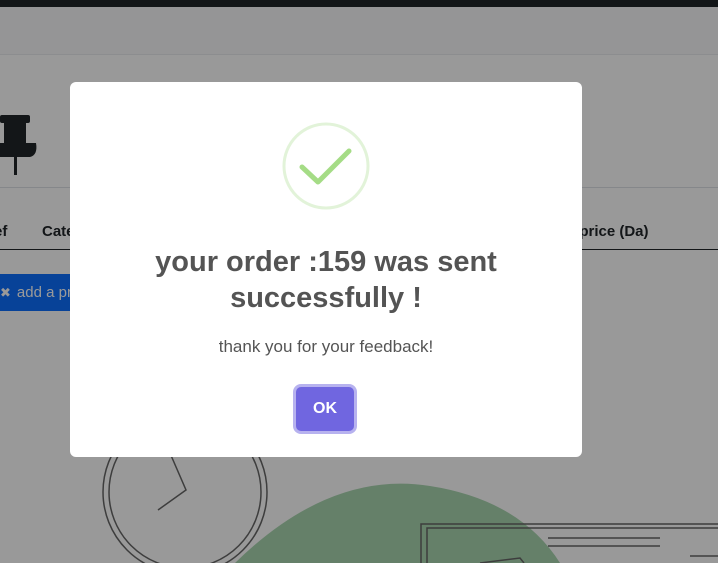 This screenshot has width=718, height=563. I want to click on success-check-icon, so click(326, 166).